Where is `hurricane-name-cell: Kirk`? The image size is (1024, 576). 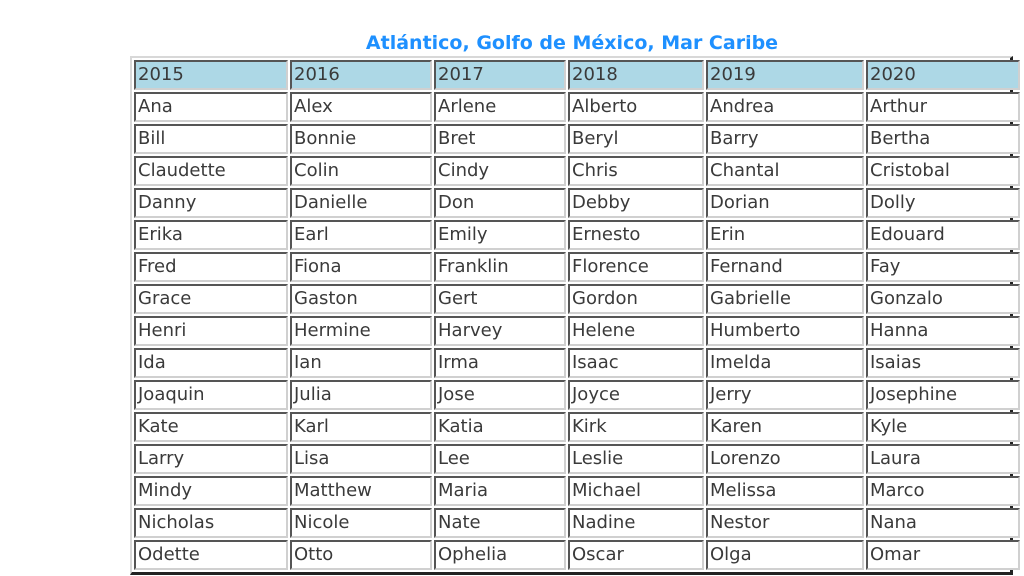 hurricane-name-cell: Kirk is located at coordinates (636, 427).